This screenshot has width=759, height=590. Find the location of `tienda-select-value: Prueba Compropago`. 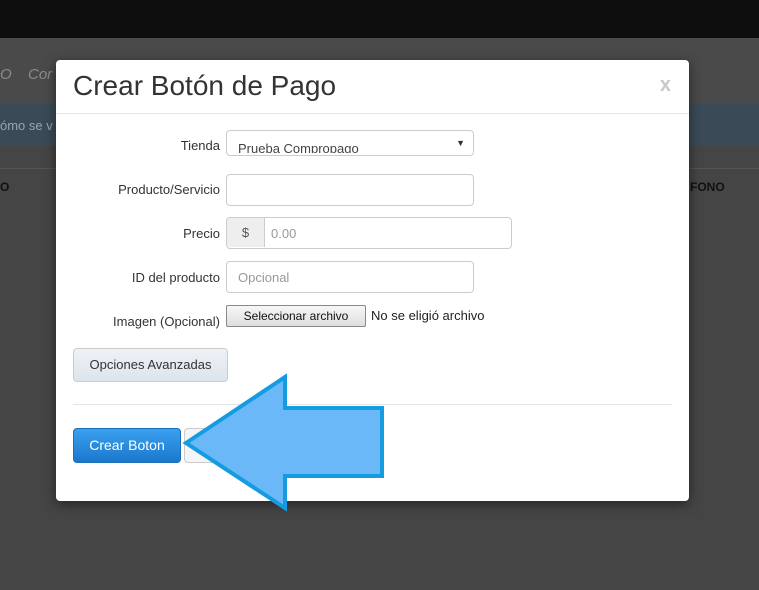

tienda-select-value: Prueba Compropago is located at coordinates (298, 147).